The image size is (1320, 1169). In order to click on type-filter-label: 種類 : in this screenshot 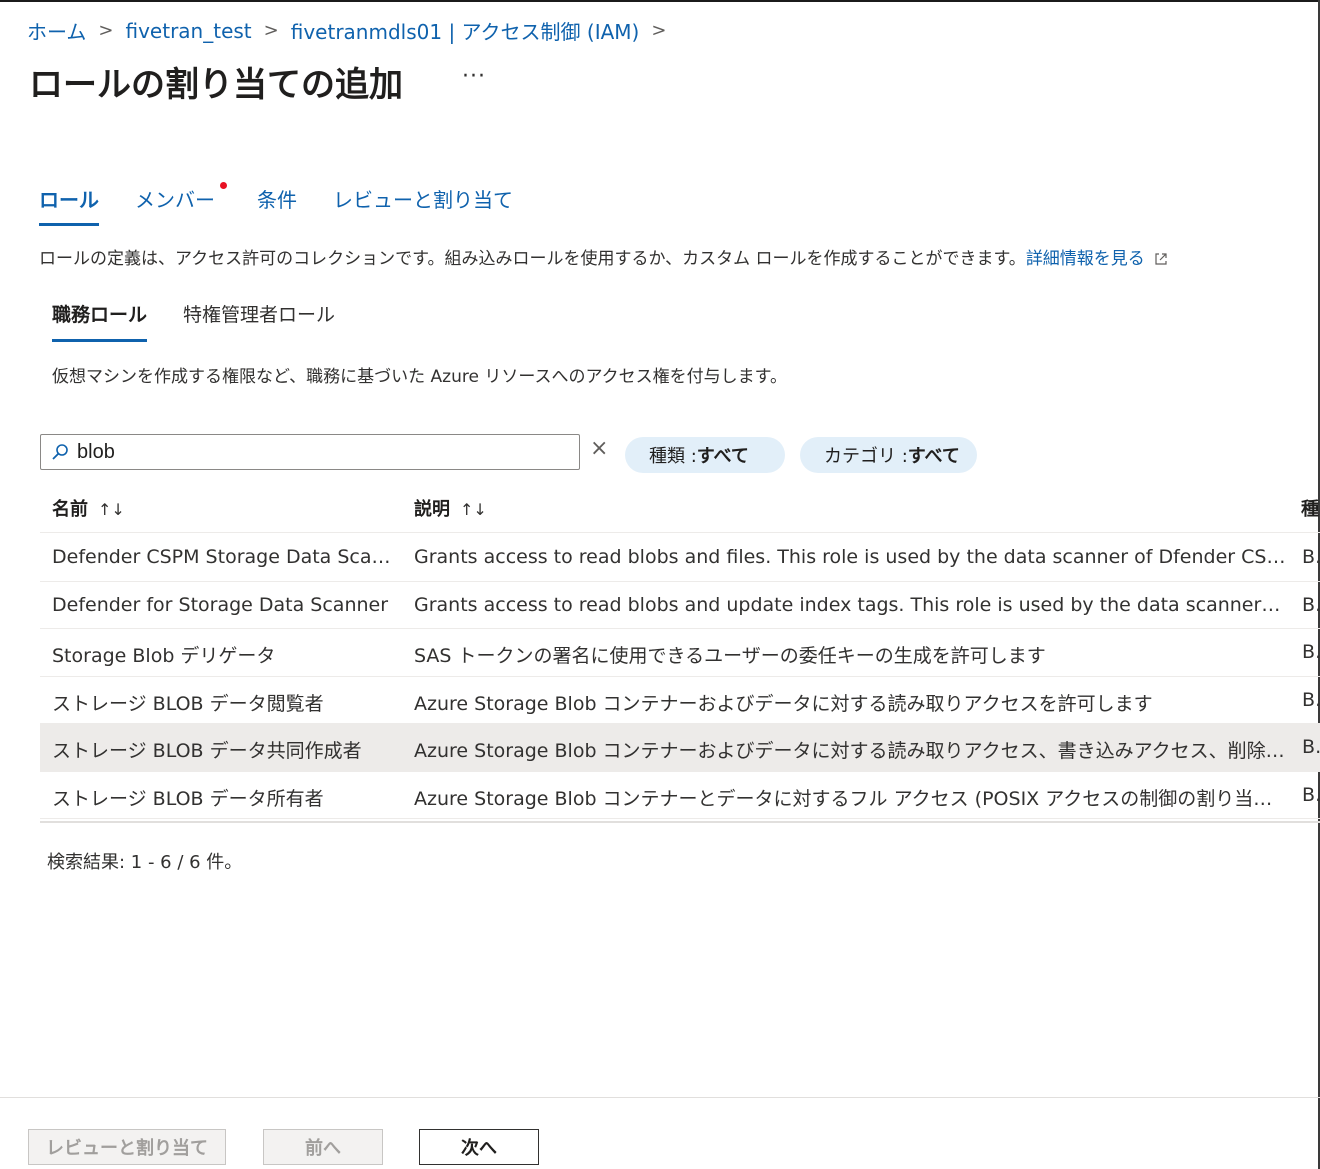, I will do `click(673, 456)`.